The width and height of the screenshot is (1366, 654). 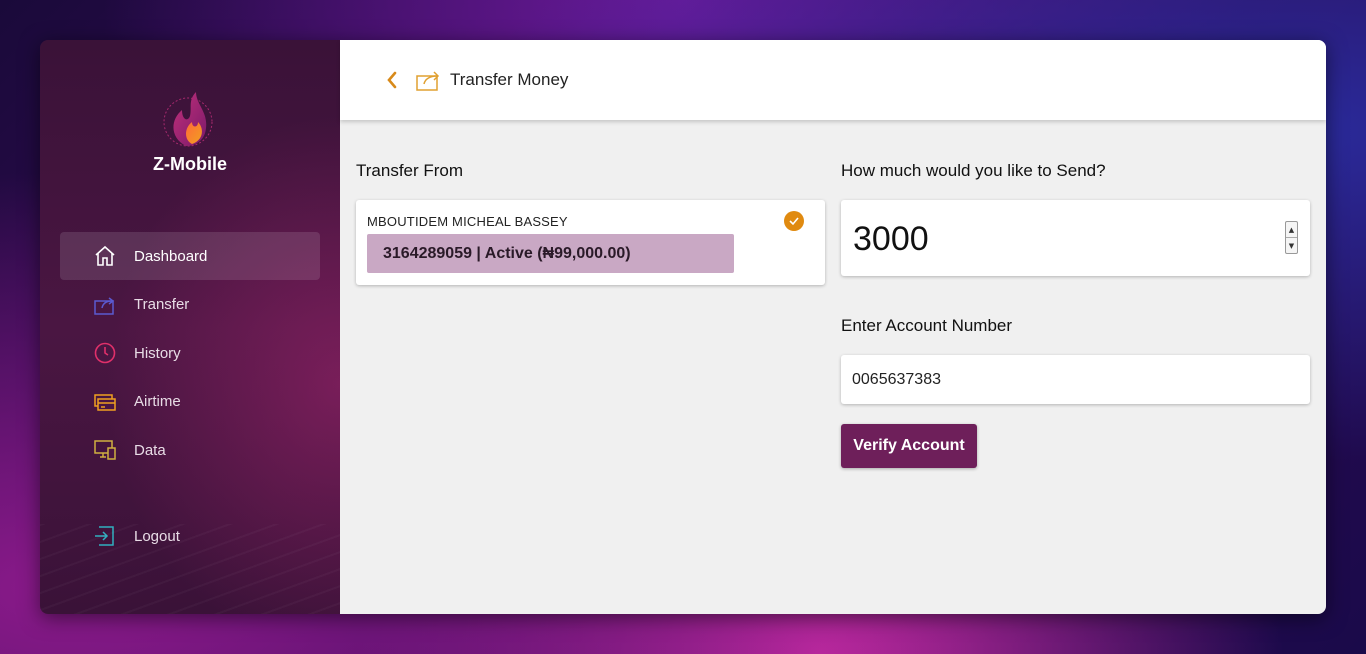 What do you see at coordinates (550, 253) in the screenshot?
I see `account-summary: 3164289059 | Active (₦99,000.00)` at bounding box center [550, 253].